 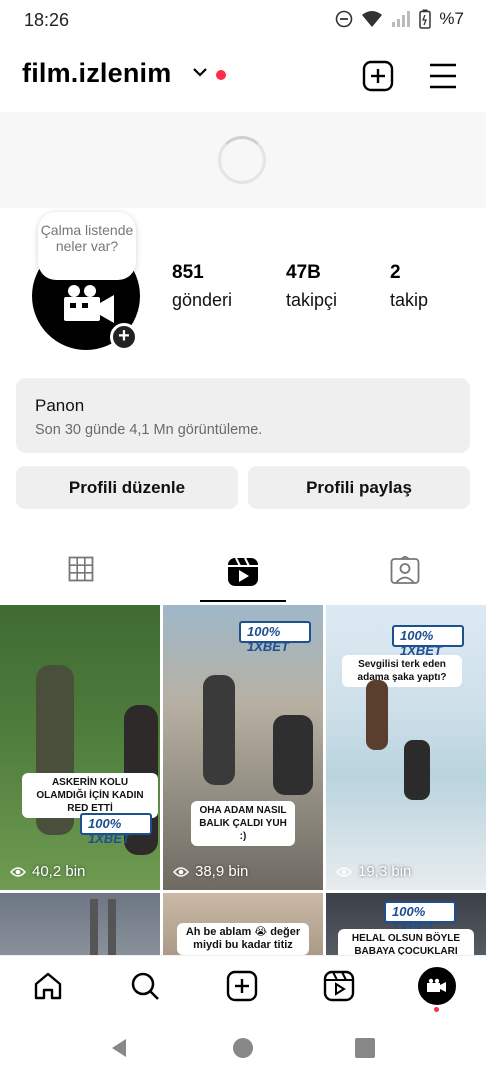 What do you see at coordinates (409, 300) in the screenshot?
I see `stat-following-label: takip` at bounding box center [409, 300].